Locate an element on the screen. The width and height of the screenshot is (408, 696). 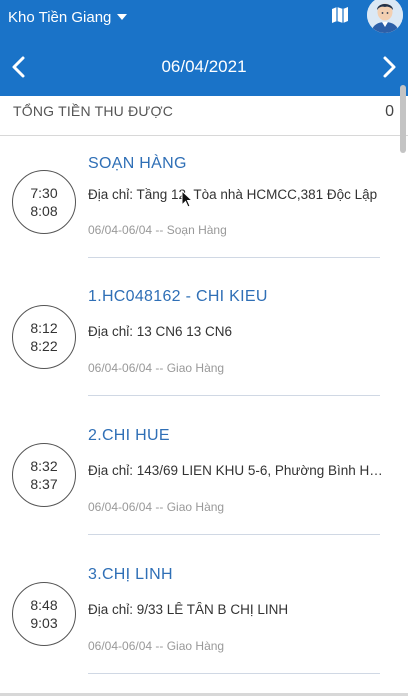
start-time: 7:30 is located at coordinates (44, 193).